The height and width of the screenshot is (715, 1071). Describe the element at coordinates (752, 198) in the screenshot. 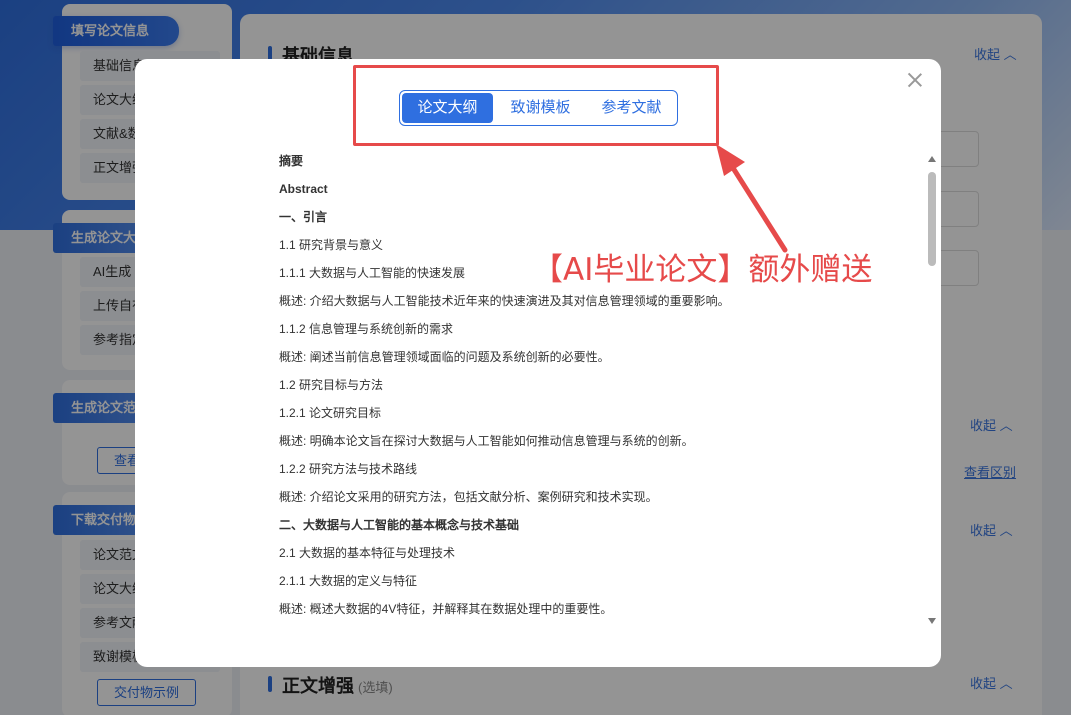

I see `annotation-arrow-icon` at that location.